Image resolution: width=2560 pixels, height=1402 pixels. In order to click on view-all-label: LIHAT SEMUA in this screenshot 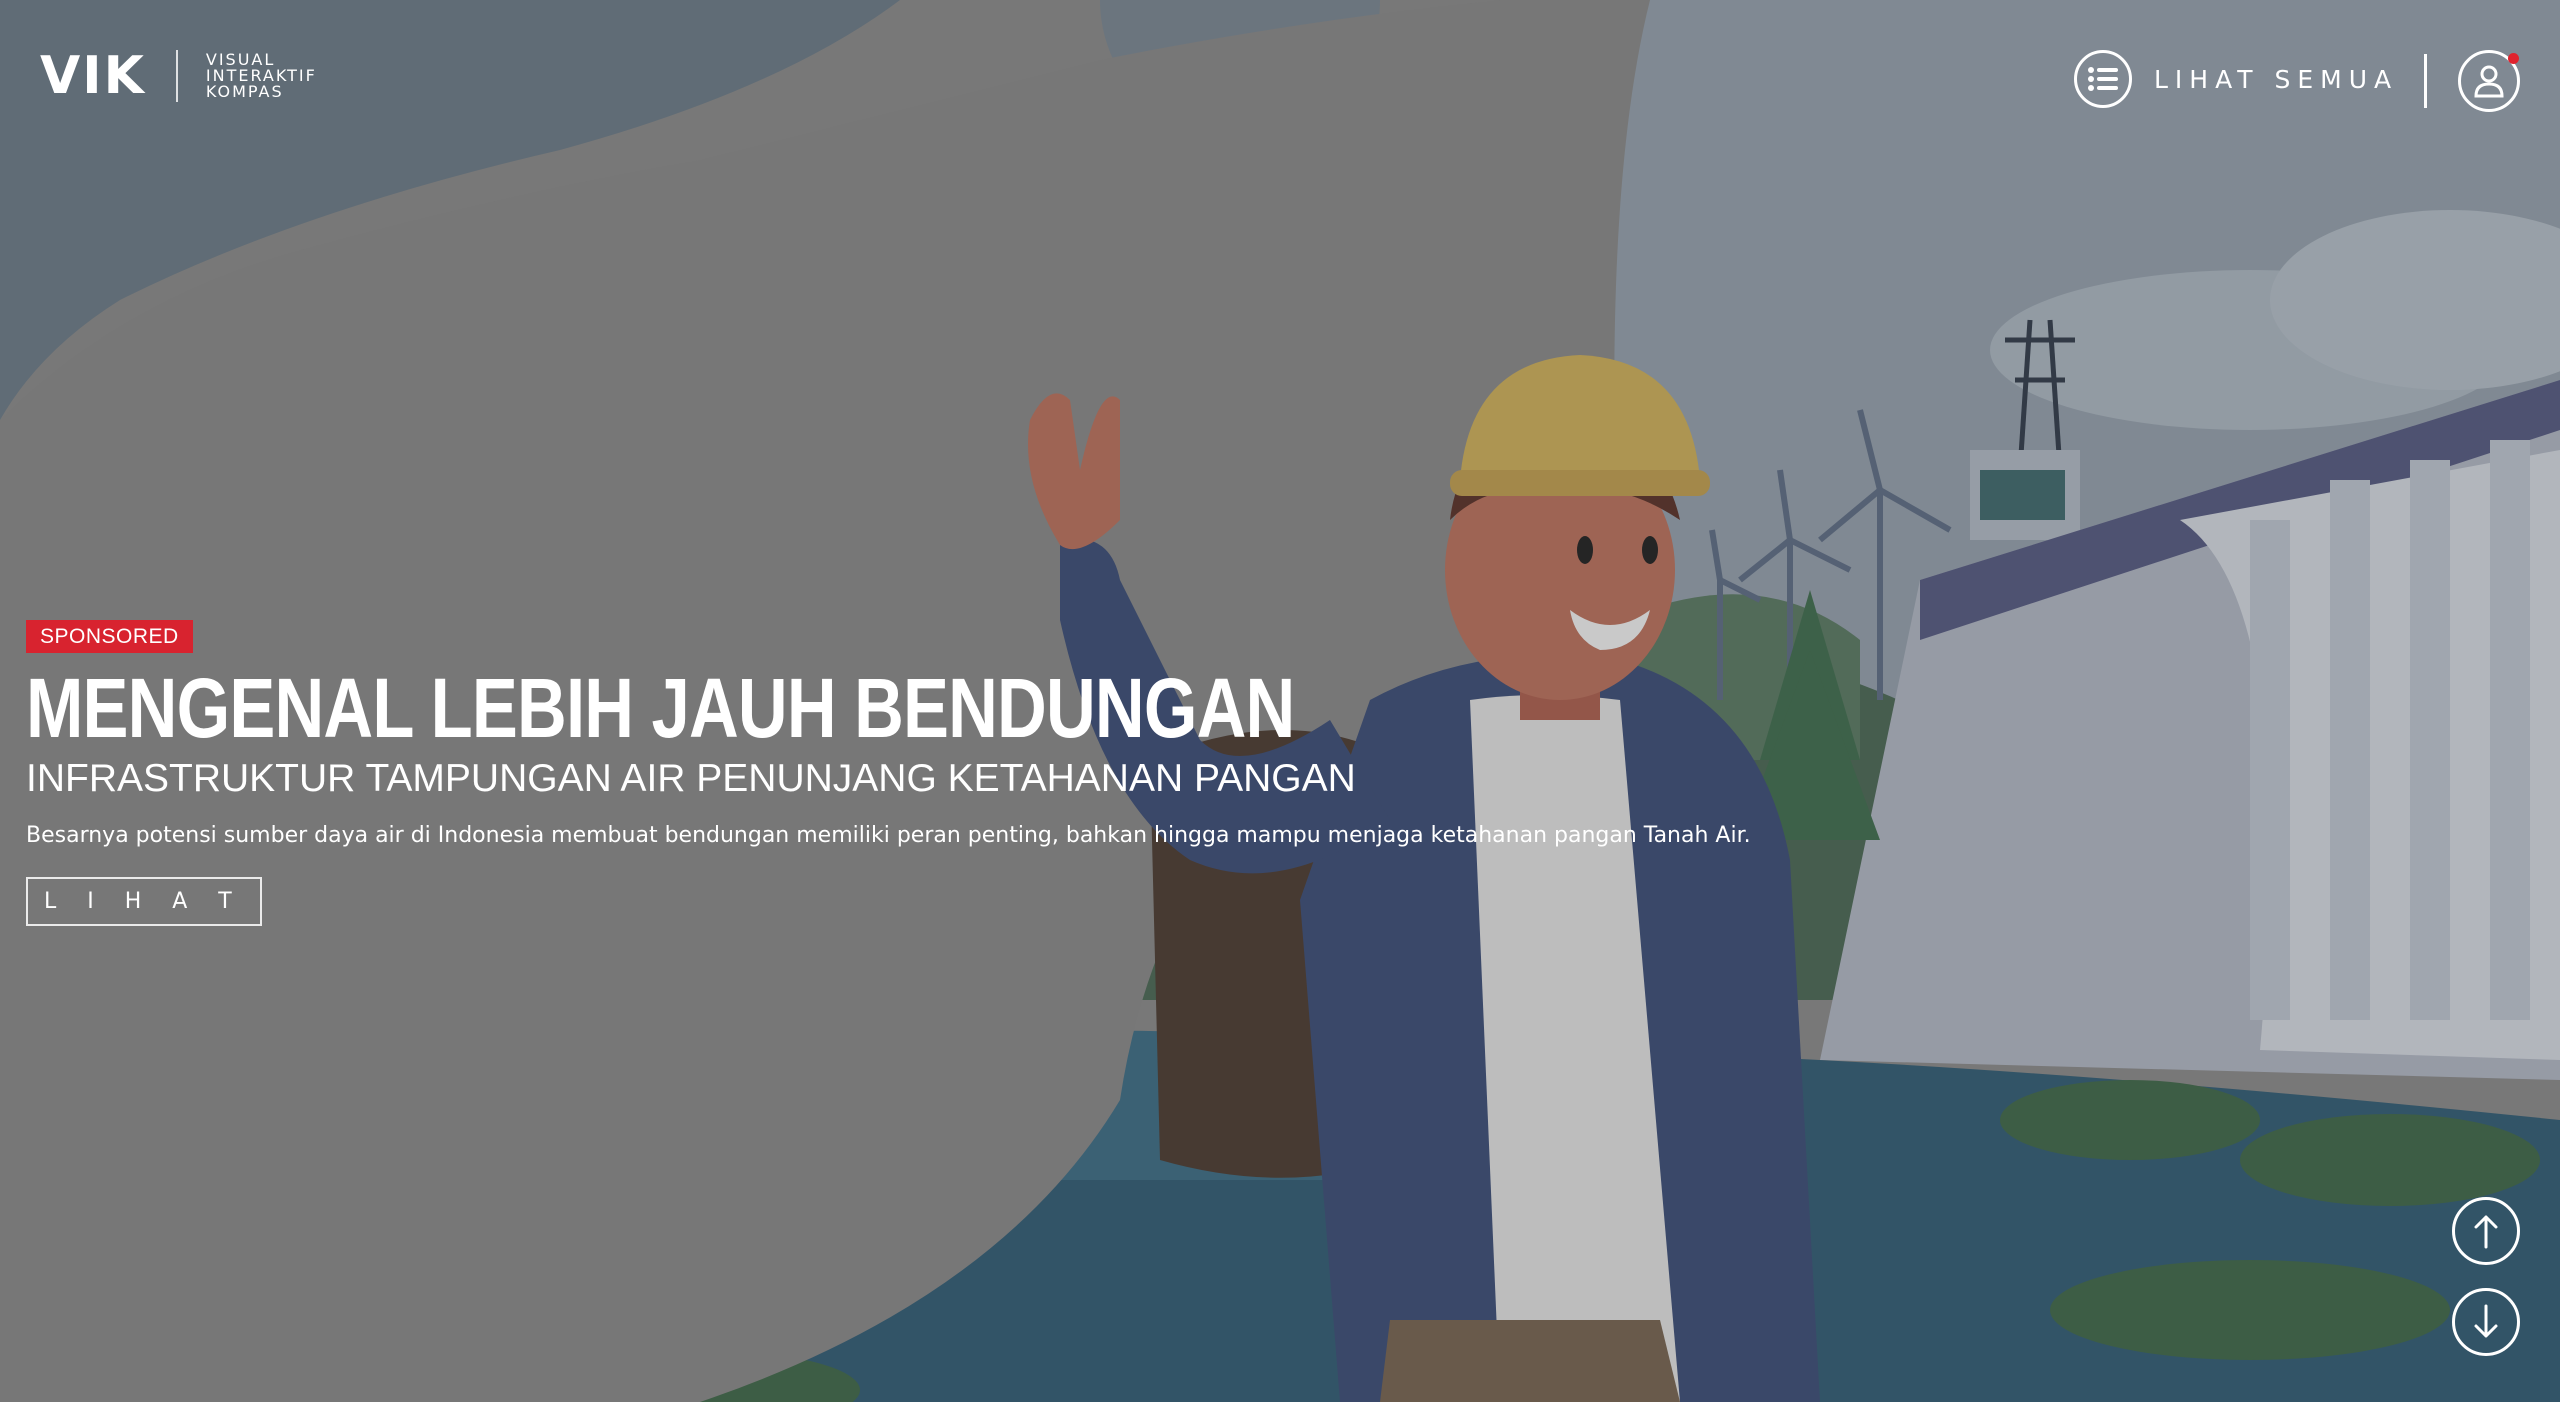, I will do `click(2276, 79)`.